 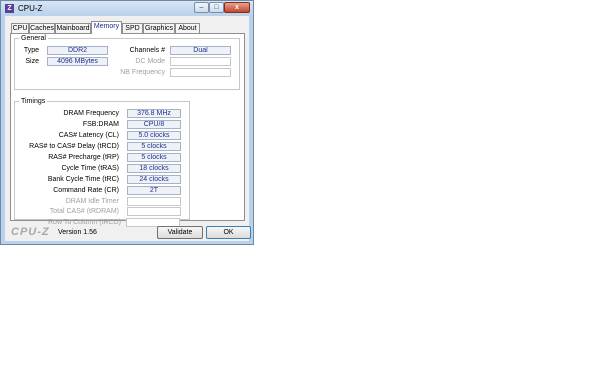 What do you see at coordinates (20, 28) in the screenshot?
I see `tab-cpu: CPU` at bounding box center [20, 28].